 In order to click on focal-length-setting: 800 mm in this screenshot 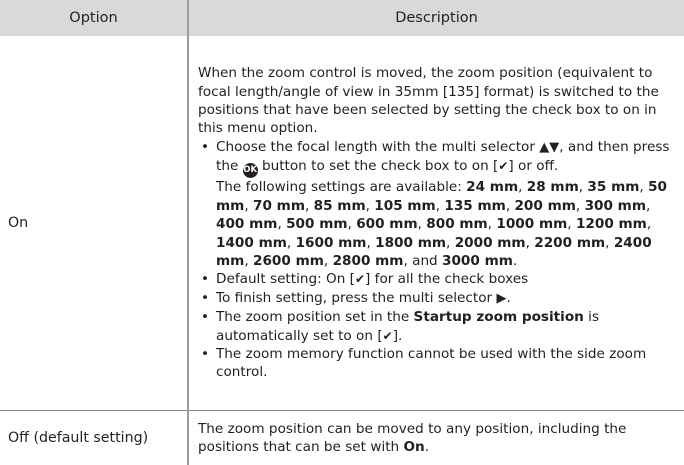, I will do `click(456, 224)`.